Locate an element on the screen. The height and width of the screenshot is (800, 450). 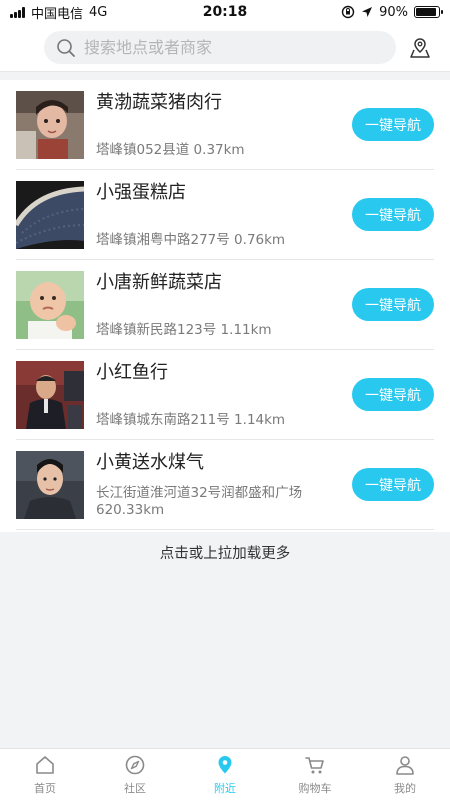
person-icon is located at coordinates (405, 765).